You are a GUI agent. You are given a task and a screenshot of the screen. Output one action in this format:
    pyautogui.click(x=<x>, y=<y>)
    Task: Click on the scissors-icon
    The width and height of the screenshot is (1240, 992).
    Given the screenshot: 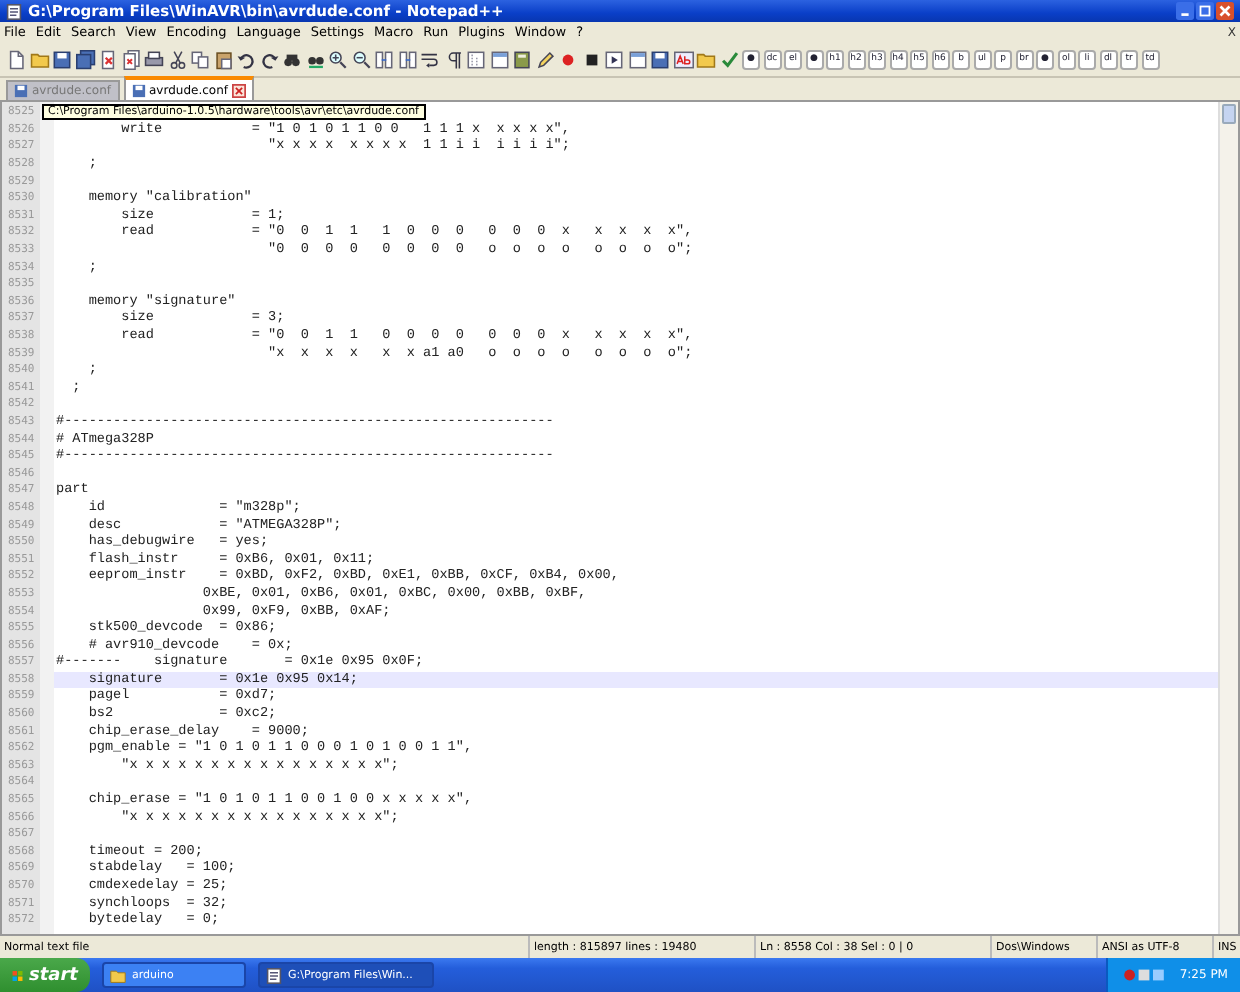 What is the action you would take?
    pyautogui.click(x=177, y=59)
    